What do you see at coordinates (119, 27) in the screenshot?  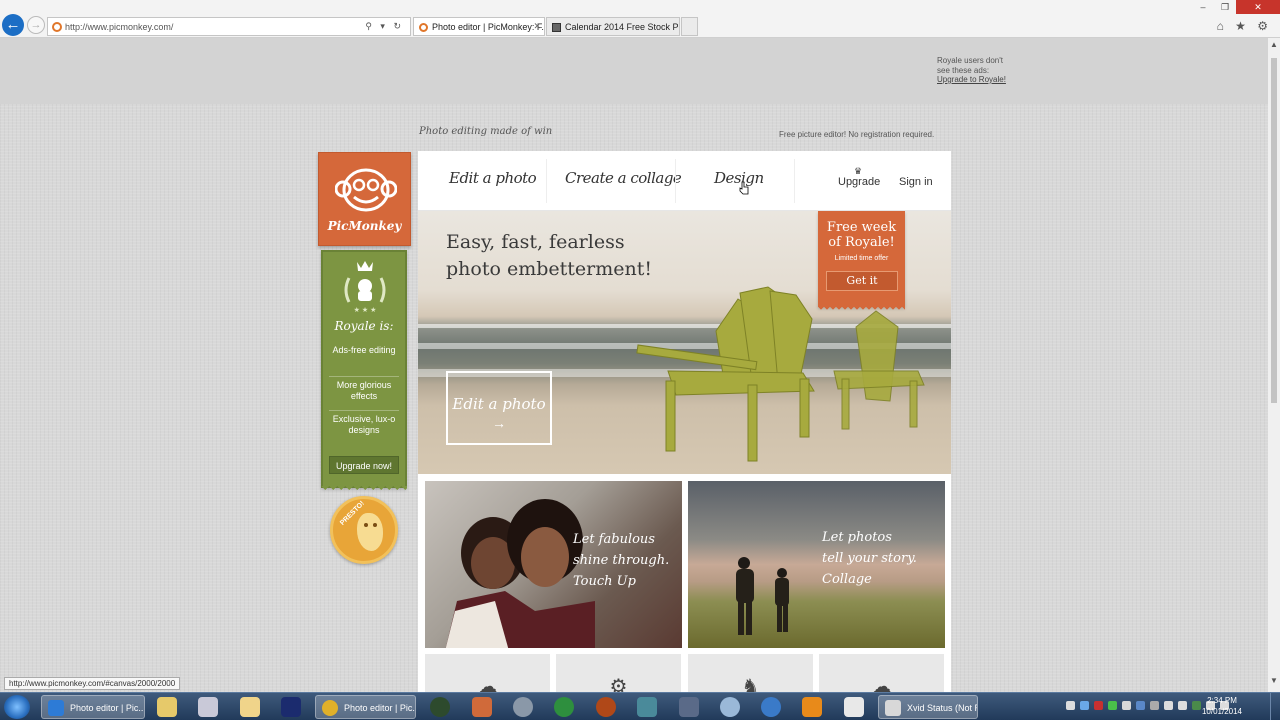 I see `address-url: http://www.picmonkey.com/` at bounding box center [119, 27].